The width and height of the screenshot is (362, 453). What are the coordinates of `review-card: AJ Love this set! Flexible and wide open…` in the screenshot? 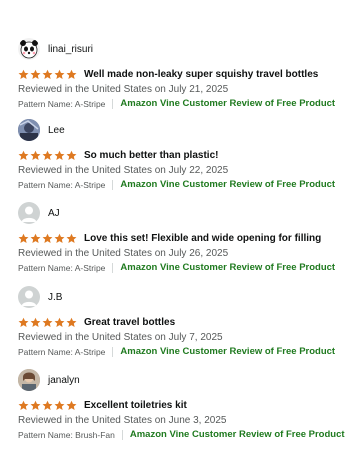 It's located at (183, 237).